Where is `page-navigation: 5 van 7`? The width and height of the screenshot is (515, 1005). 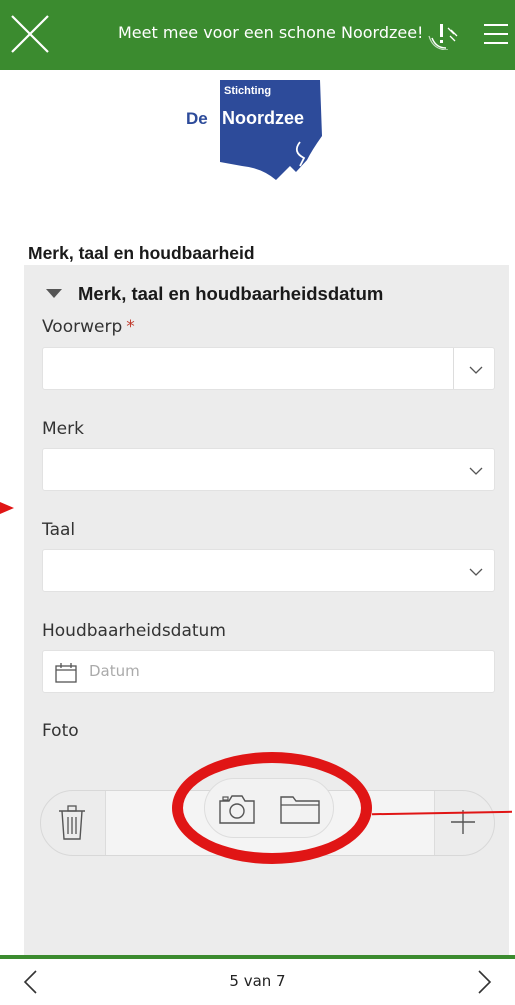
page-navigation: 5 van 7 is located at coordinates (257, 982).